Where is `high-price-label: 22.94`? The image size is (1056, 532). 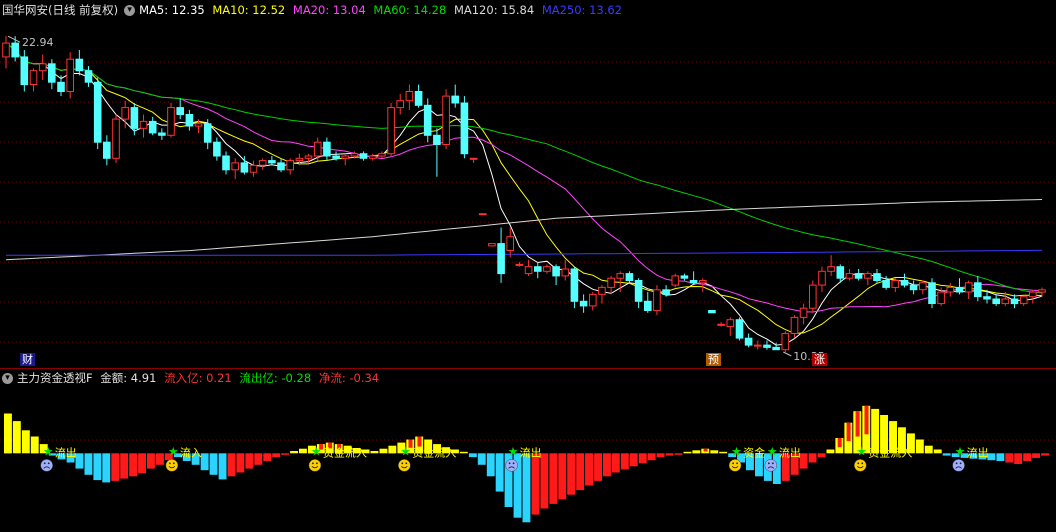 high-price-label: 22.94 is located at coordinates (38, 42).